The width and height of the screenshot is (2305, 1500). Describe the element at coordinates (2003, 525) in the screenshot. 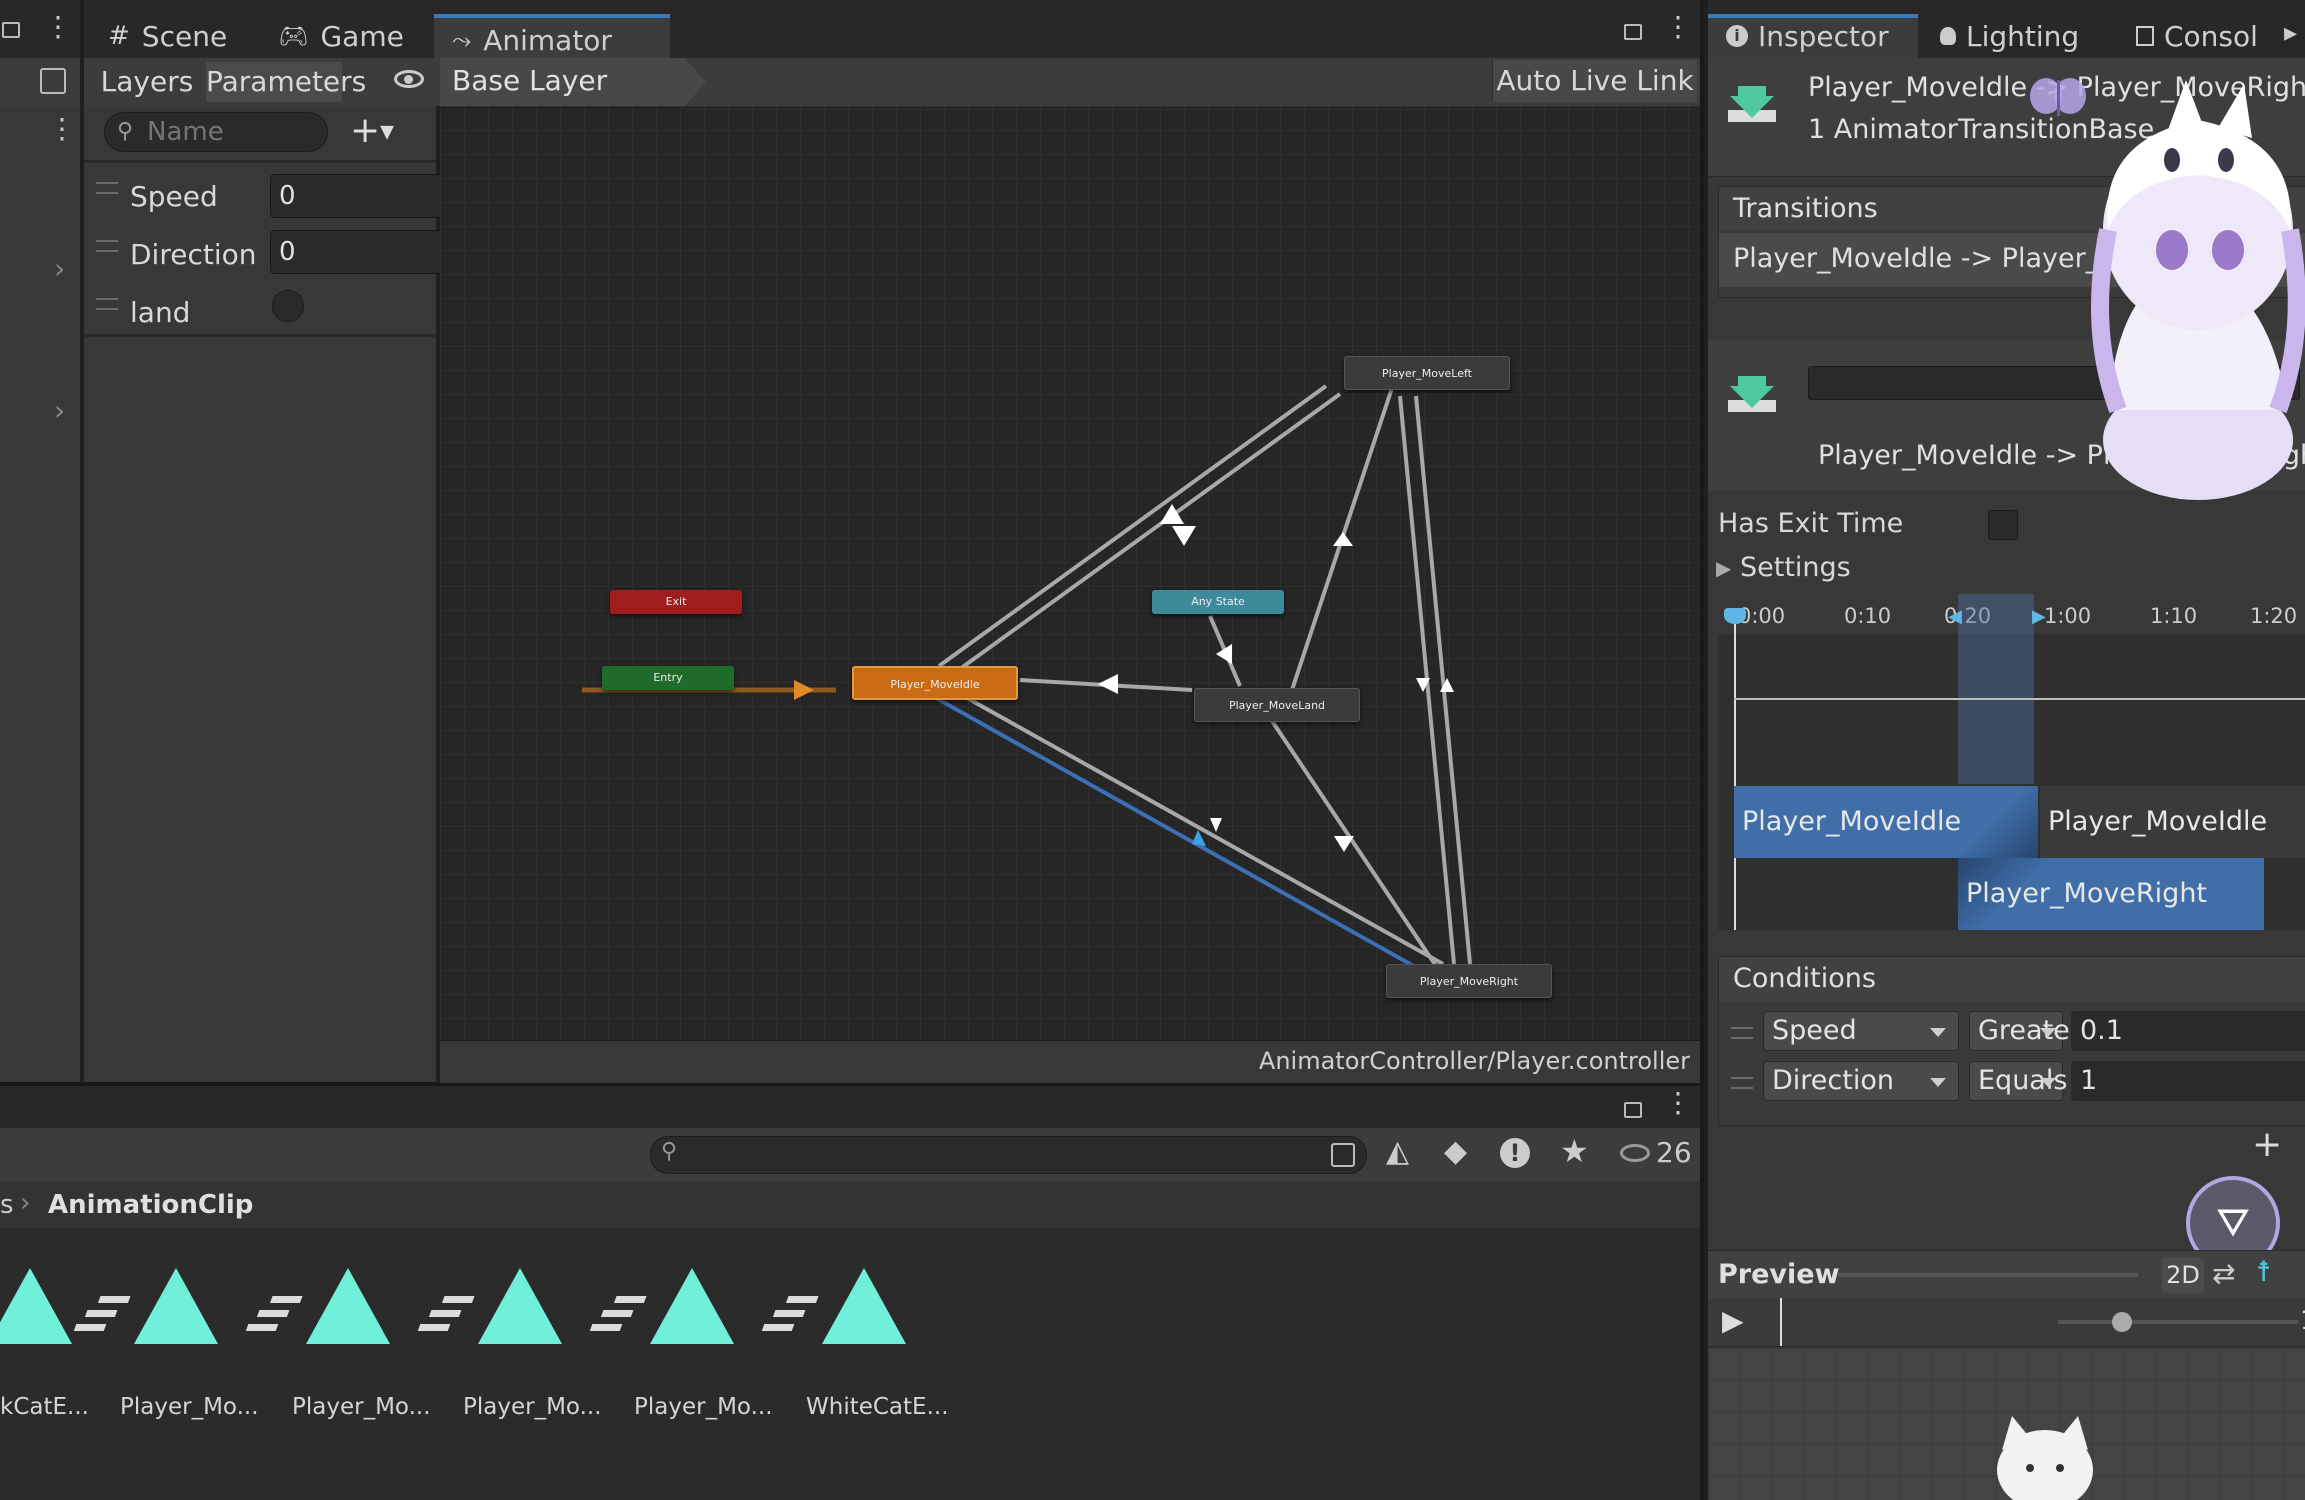

I see `has-exit-time-checkbox` at that location.